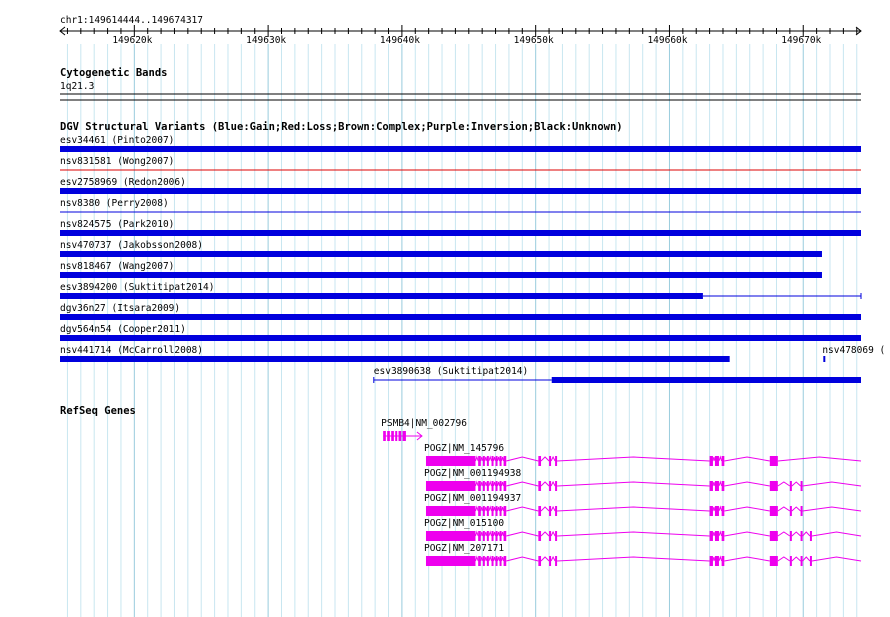 The height and width of the screenshot is (617, 890). Describe the element at coordinates (132, 40) in the screenshot. I see `ruler-tick-label: 149620k` at that location.